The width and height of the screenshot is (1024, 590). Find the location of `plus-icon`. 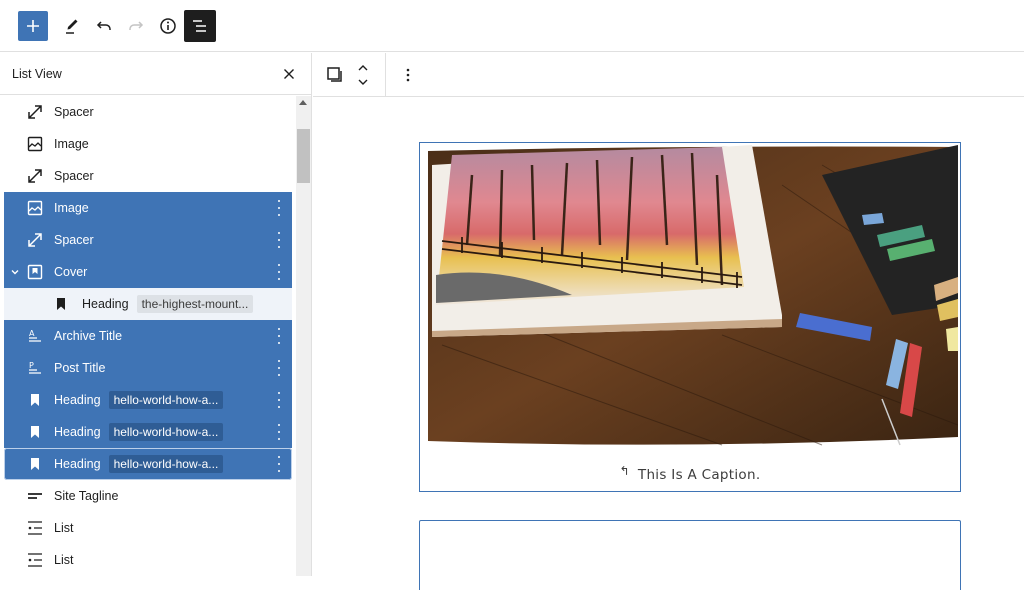

plus-icon is located at coordinates (33, 25).